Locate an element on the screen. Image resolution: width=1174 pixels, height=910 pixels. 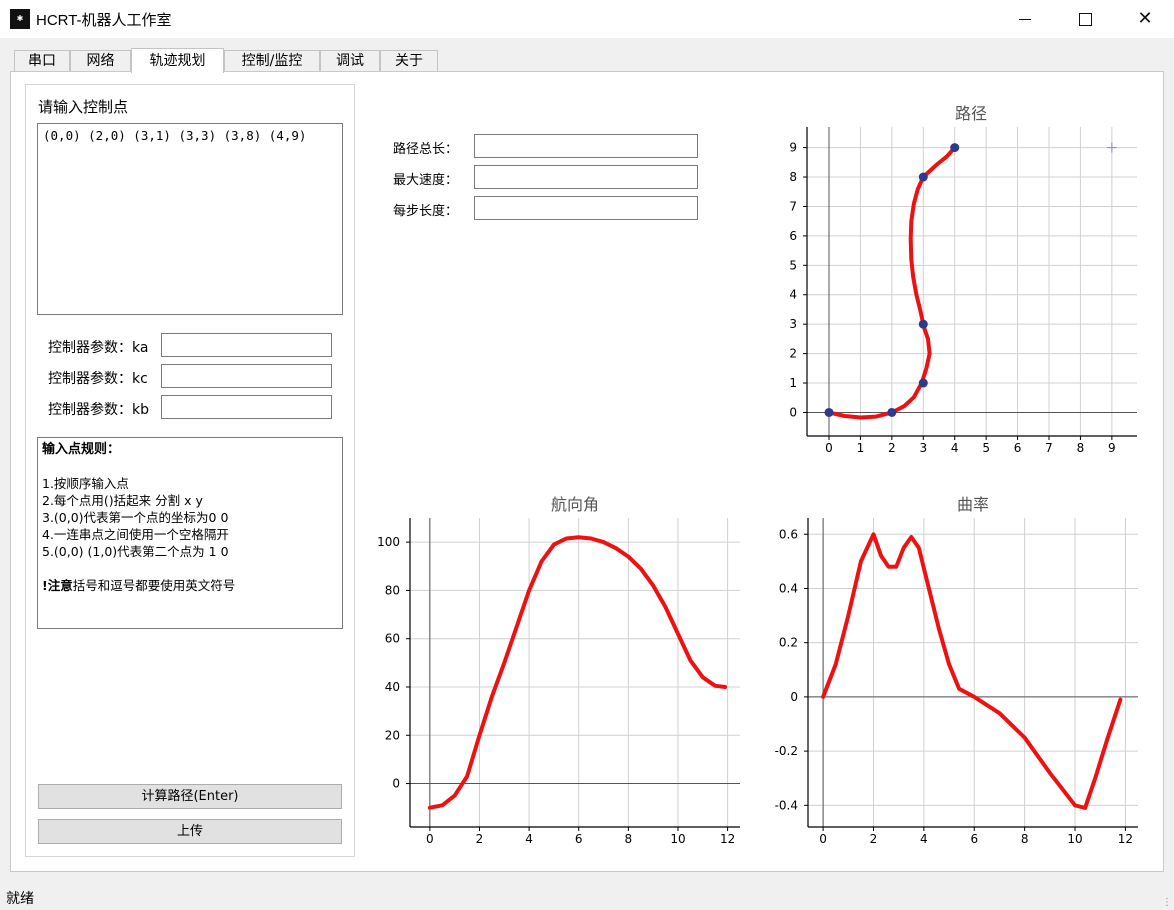
rules-note: !注意括号和逗号都要使用英文符号 is located at coordinates (190, 585).